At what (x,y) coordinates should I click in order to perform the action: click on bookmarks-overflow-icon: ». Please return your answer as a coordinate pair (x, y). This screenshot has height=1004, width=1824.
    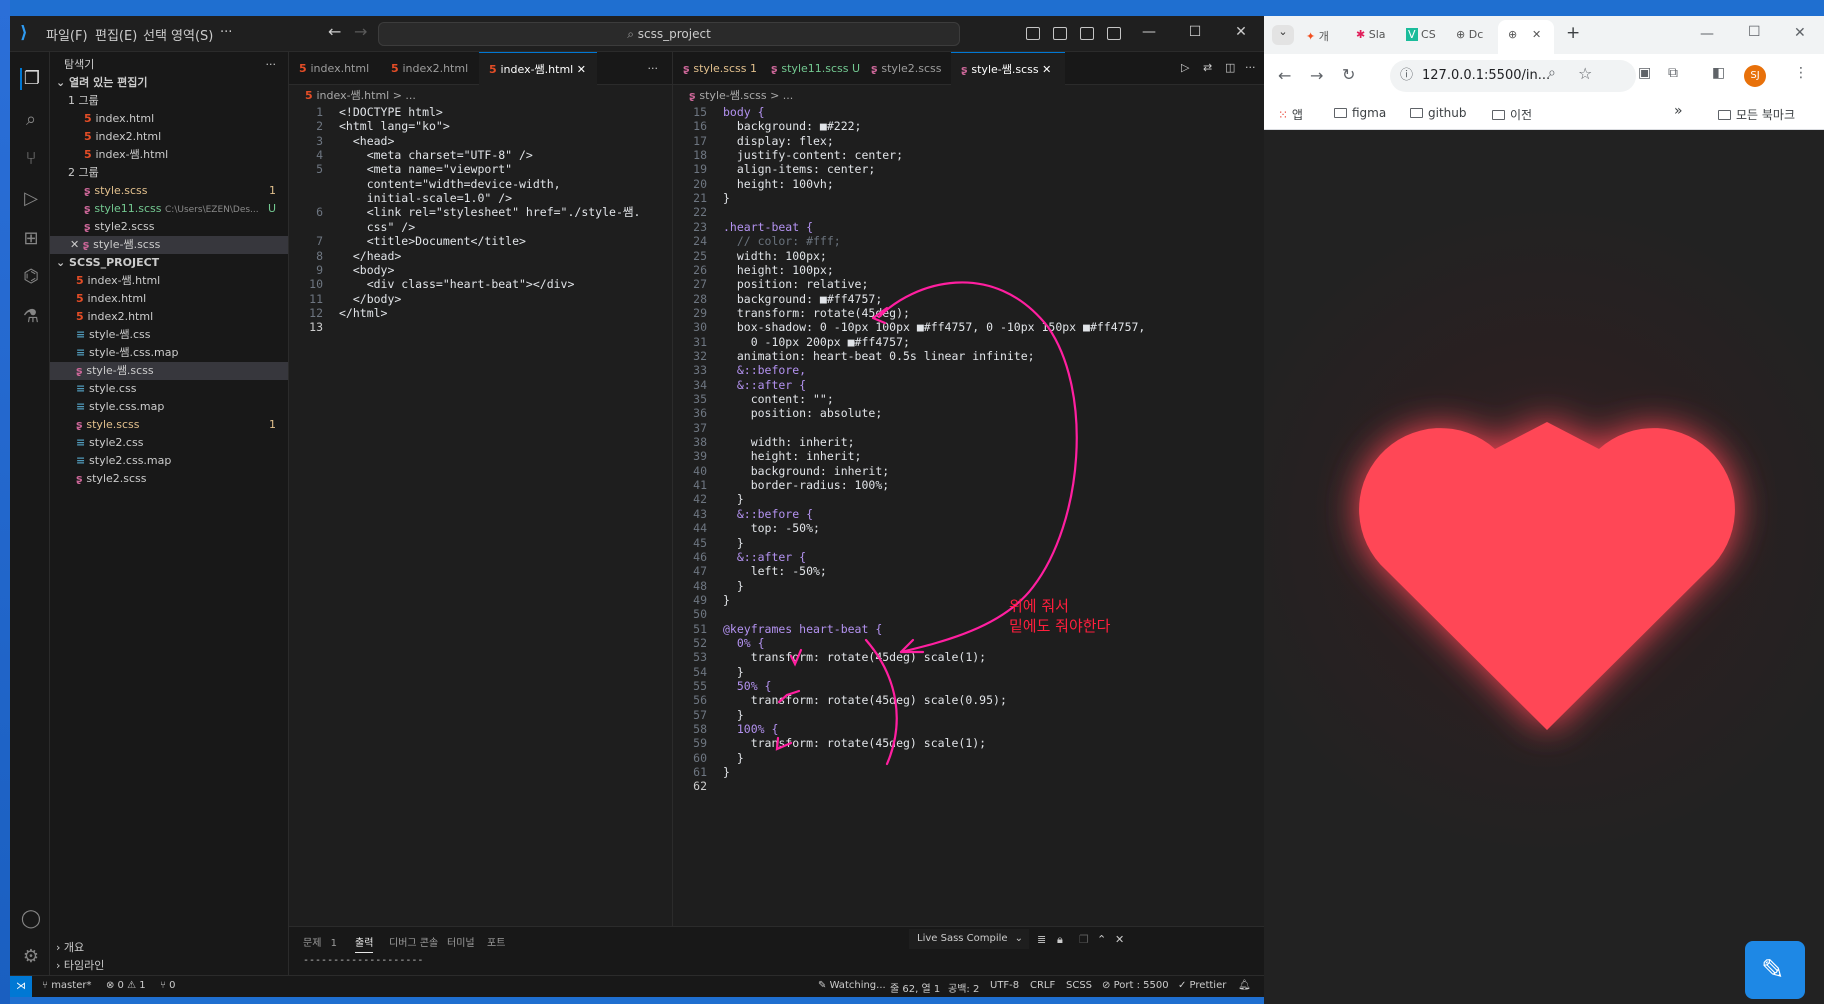
    Looking at the image, I should click on (1678, 111).